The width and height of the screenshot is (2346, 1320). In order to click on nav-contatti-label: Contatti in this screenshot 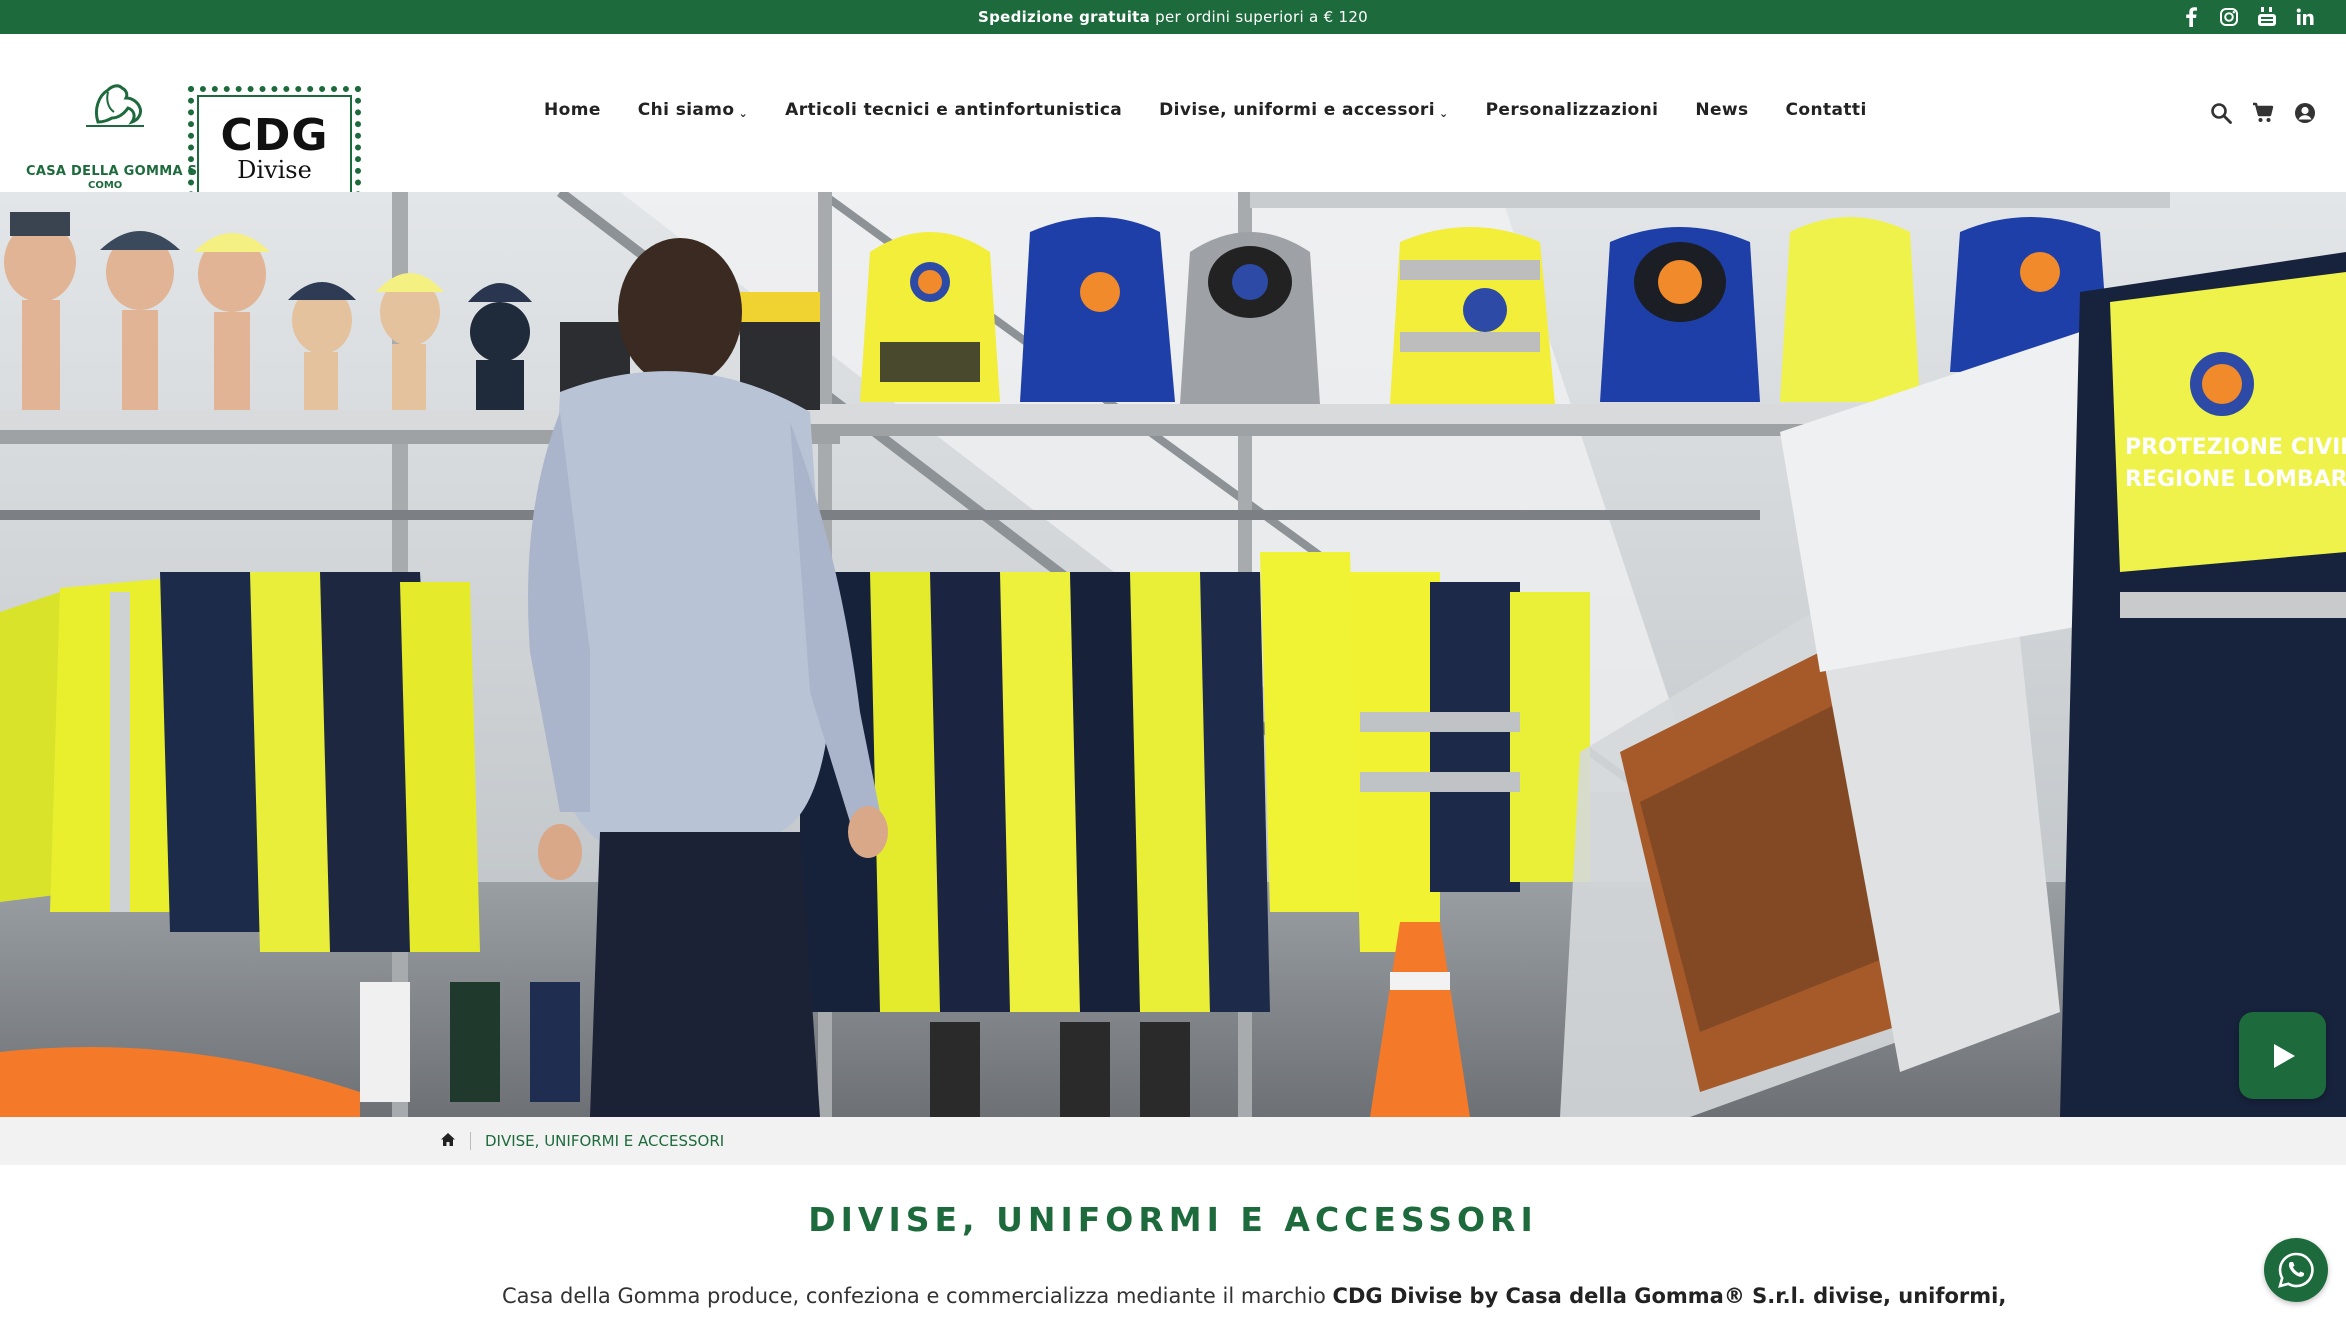, I will do `click(1826, 110)`.